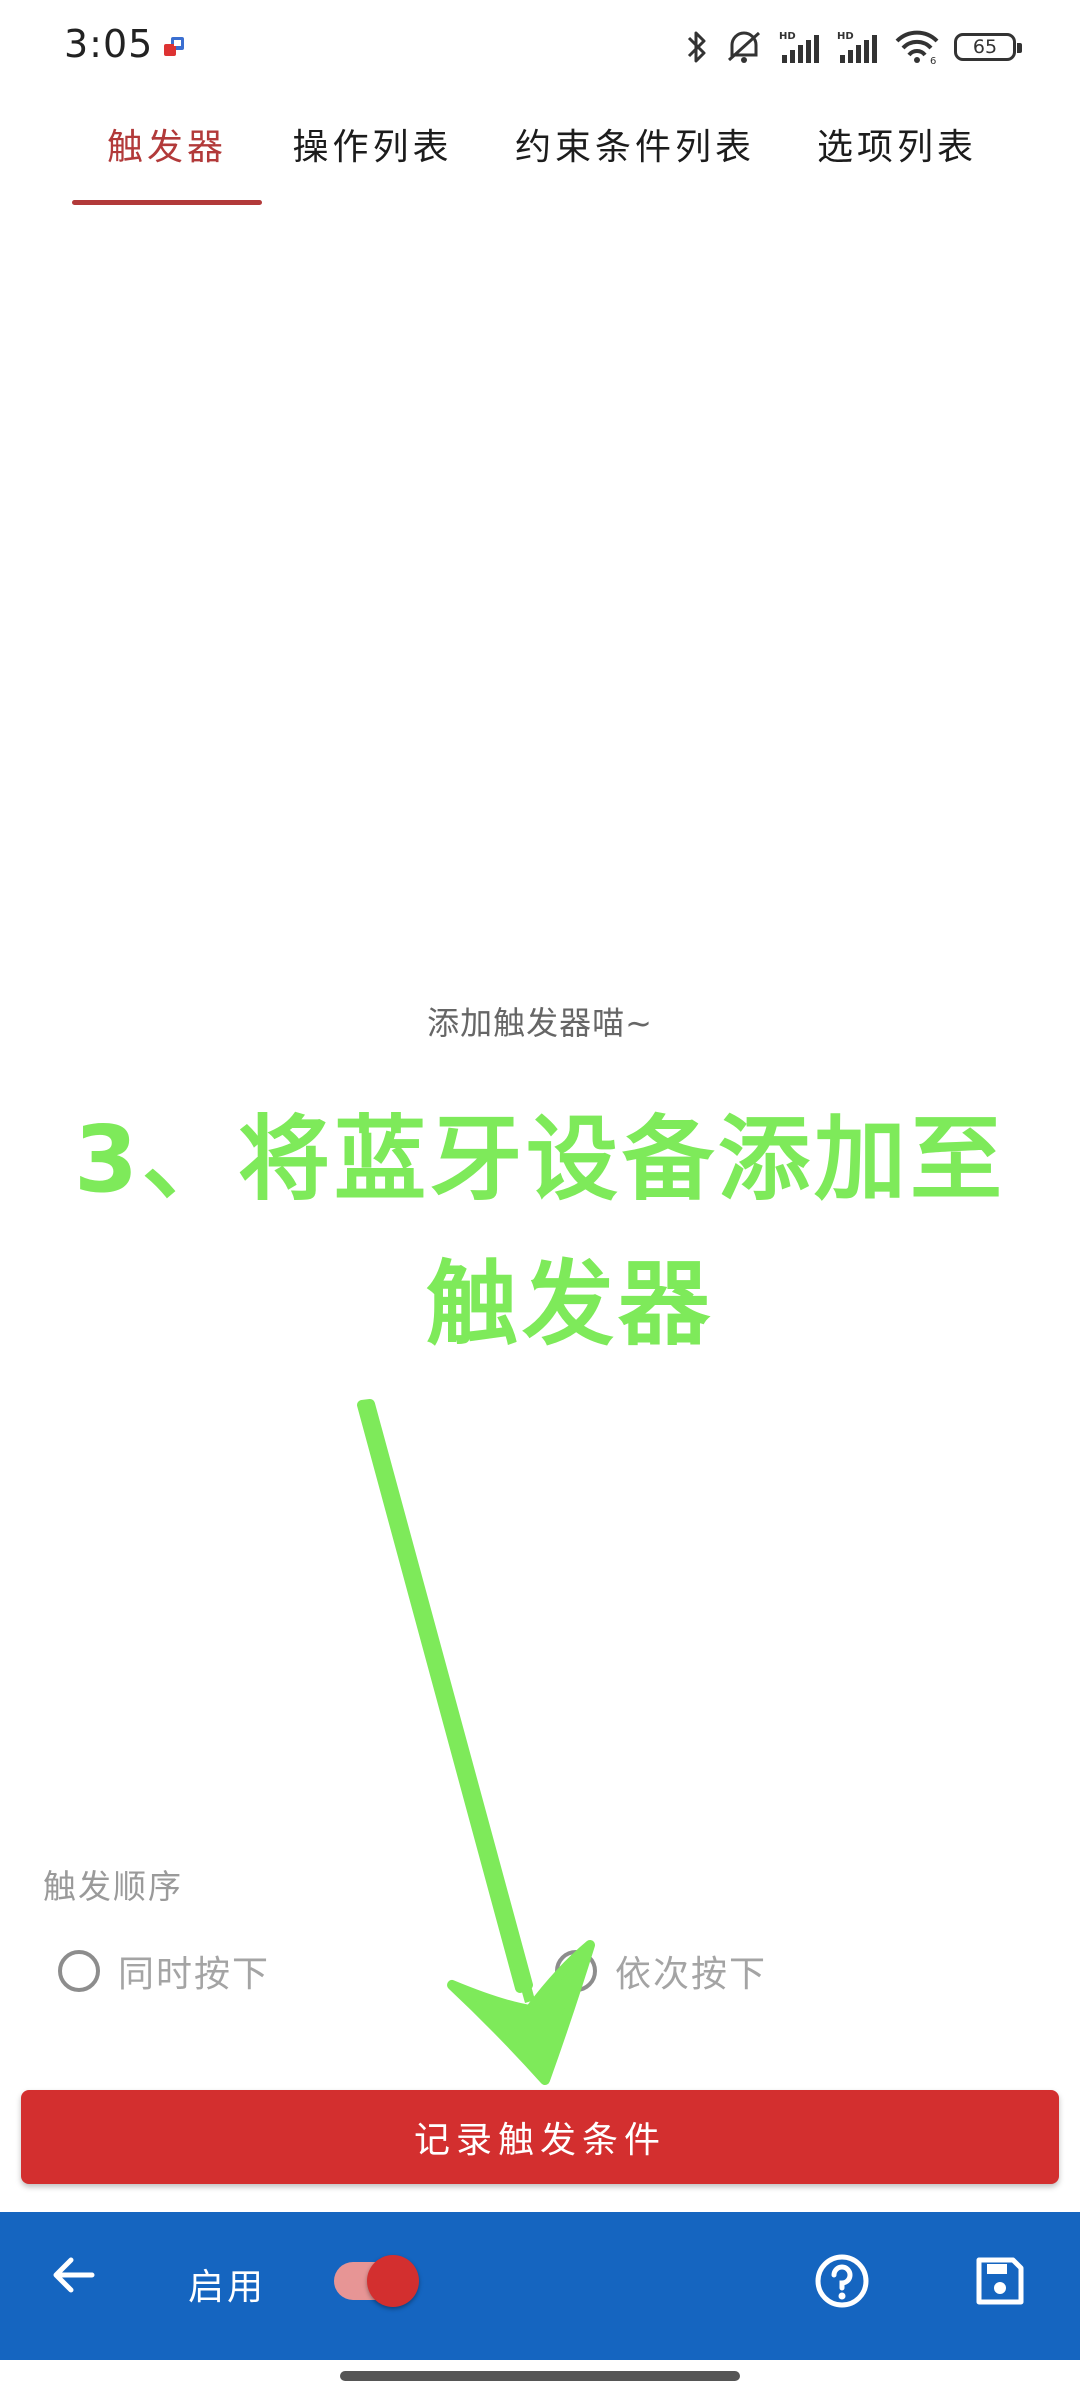 This screenshot has height=2400, width=1080. What do you see at coordinates (109, 44) in the screenshot?
I see `status-time: 3:05` at bounding box center [109, 44].